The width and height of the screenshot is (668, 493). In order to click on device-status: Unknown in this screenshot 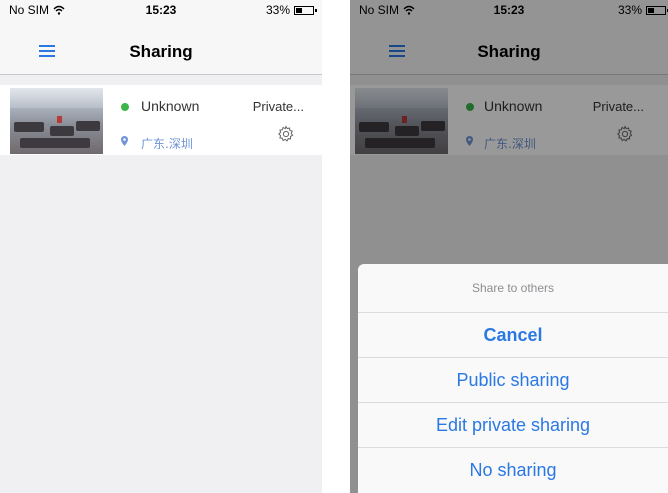, I will do `click(170, 106)`.